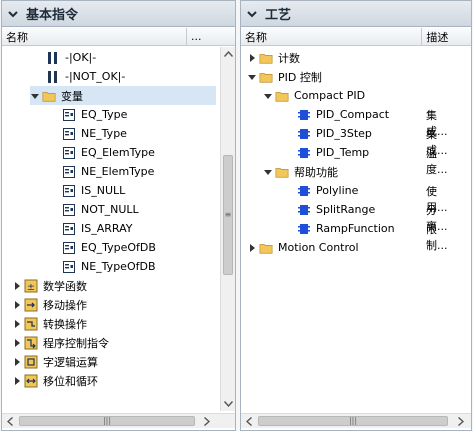  I want to click on tree-item-word-logic: 字逻辑运算, so click(55, 361).